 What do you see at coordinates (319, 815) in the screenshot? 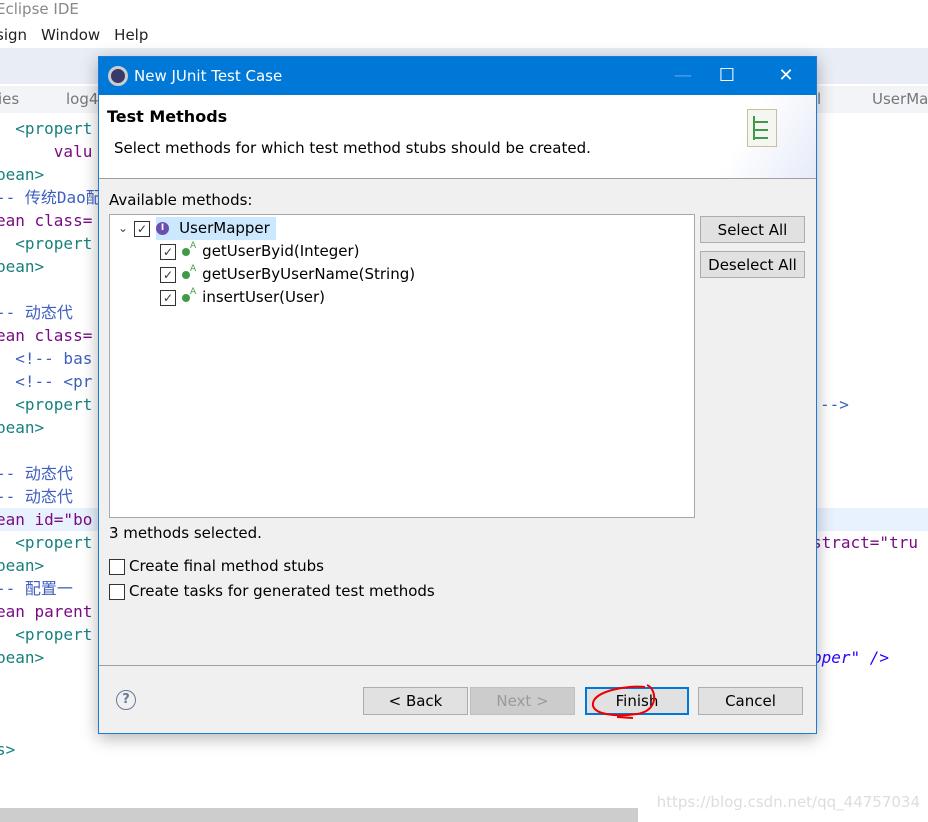
I see `horizontal-scrollbar` at bounding box center [319, 815].